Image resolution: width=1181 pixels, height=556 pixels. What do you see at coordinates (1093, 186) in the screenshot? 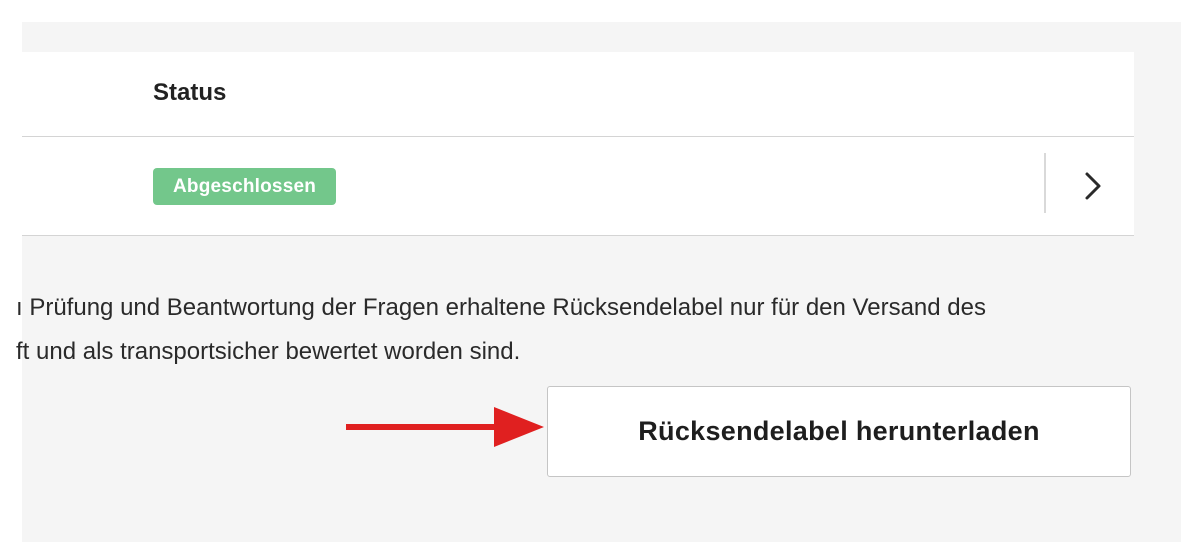
I see `chevron-right-icon` at bounding box center [1093, 186].